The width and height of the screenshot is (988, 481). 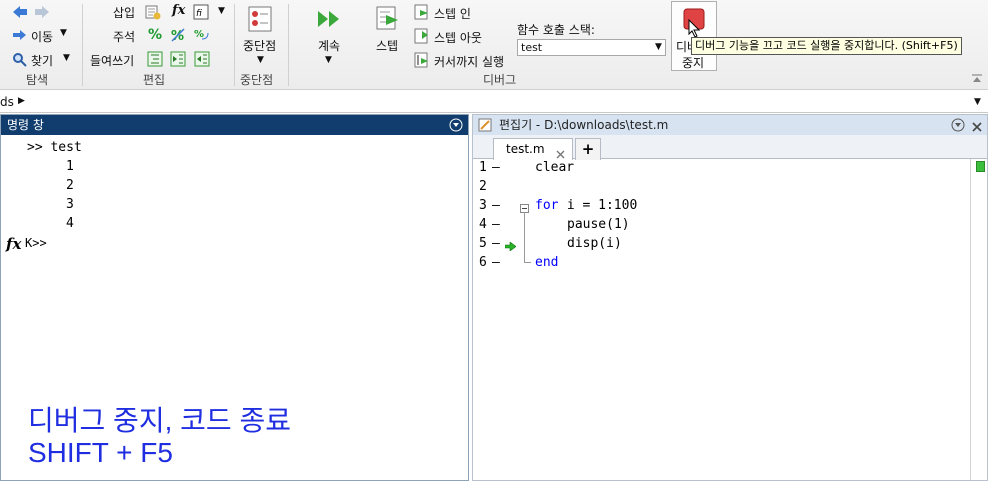 I want to click on annotation-overlay: 디버그 중지, 코드 종료 SHIFT + F5, so click(x=159, y=437).